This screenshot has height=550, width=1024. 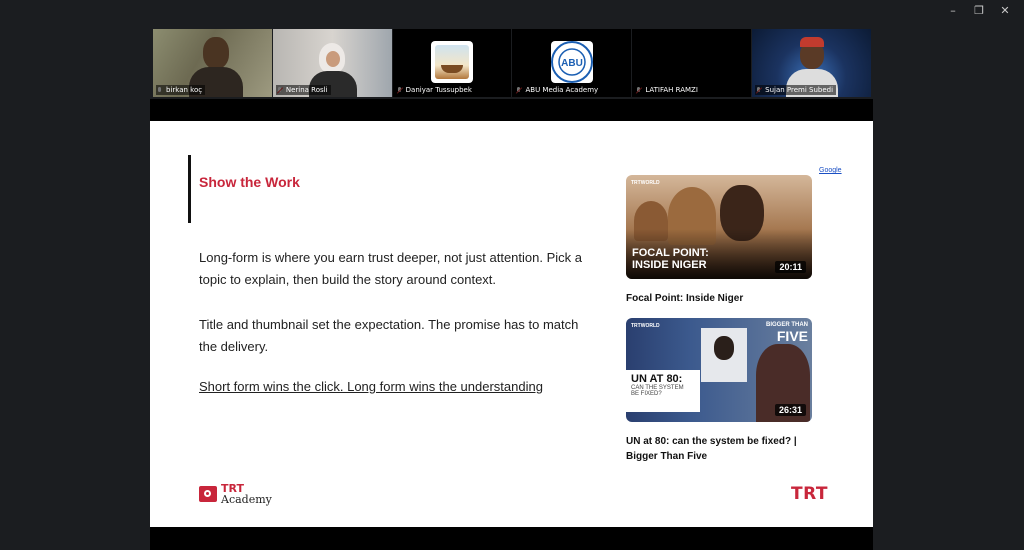 I want to click on participant-avatar, so click(x=452, y=62).